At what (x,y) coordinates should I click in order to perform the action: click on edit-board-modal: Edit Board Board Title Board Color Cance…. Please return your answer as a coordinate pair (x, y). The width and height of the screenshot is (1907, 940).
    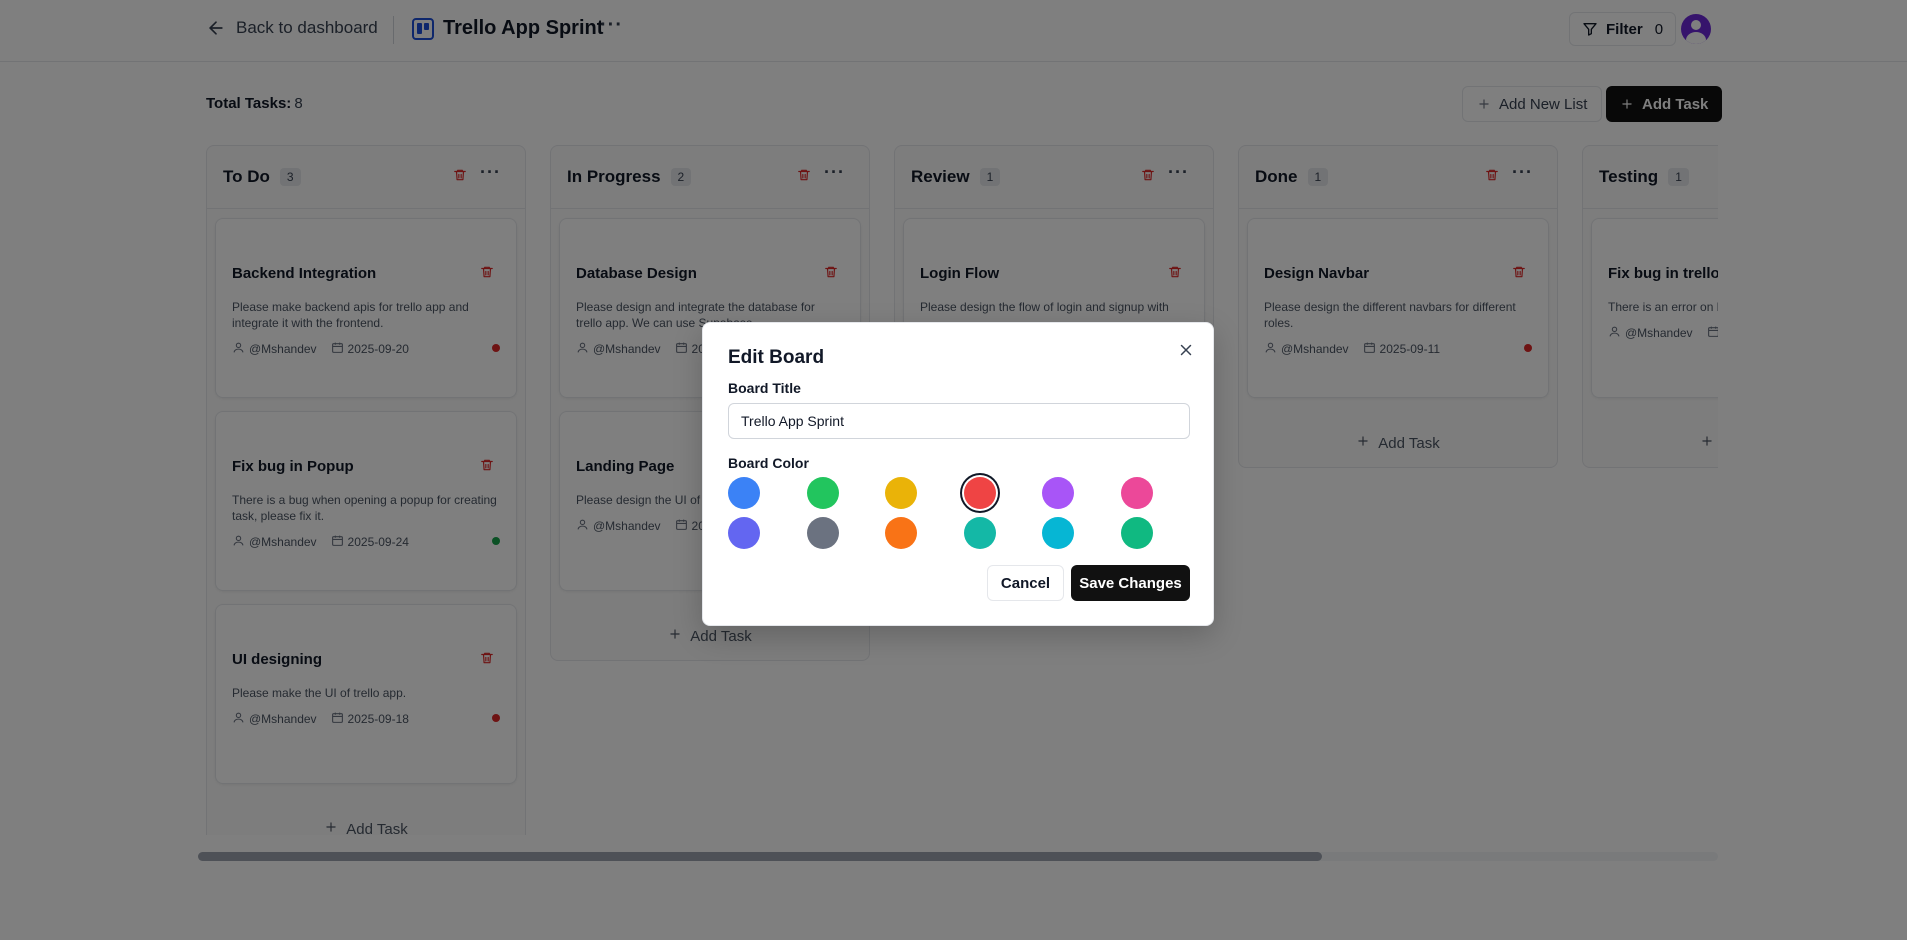
    Looking at the image, I should click on (958, 474).